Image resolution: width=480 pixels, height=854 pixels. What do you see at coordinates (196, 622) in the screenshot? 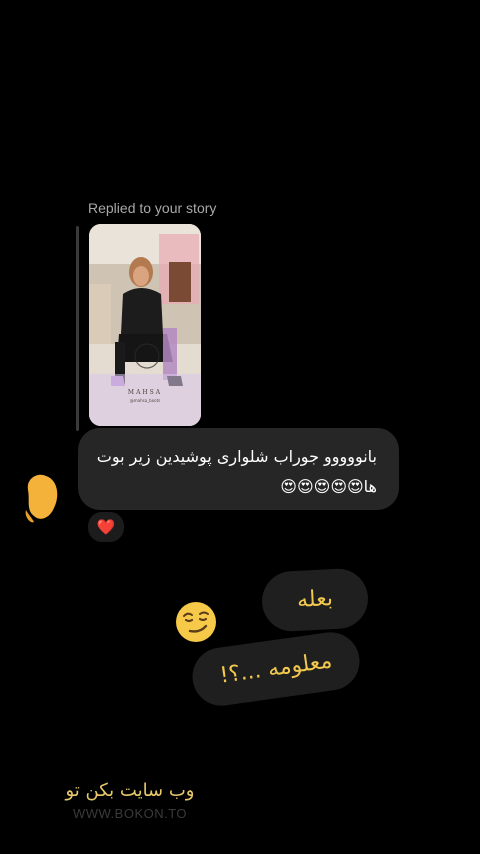
I see `smirk-face-icon` at bounding box center [196, 622].